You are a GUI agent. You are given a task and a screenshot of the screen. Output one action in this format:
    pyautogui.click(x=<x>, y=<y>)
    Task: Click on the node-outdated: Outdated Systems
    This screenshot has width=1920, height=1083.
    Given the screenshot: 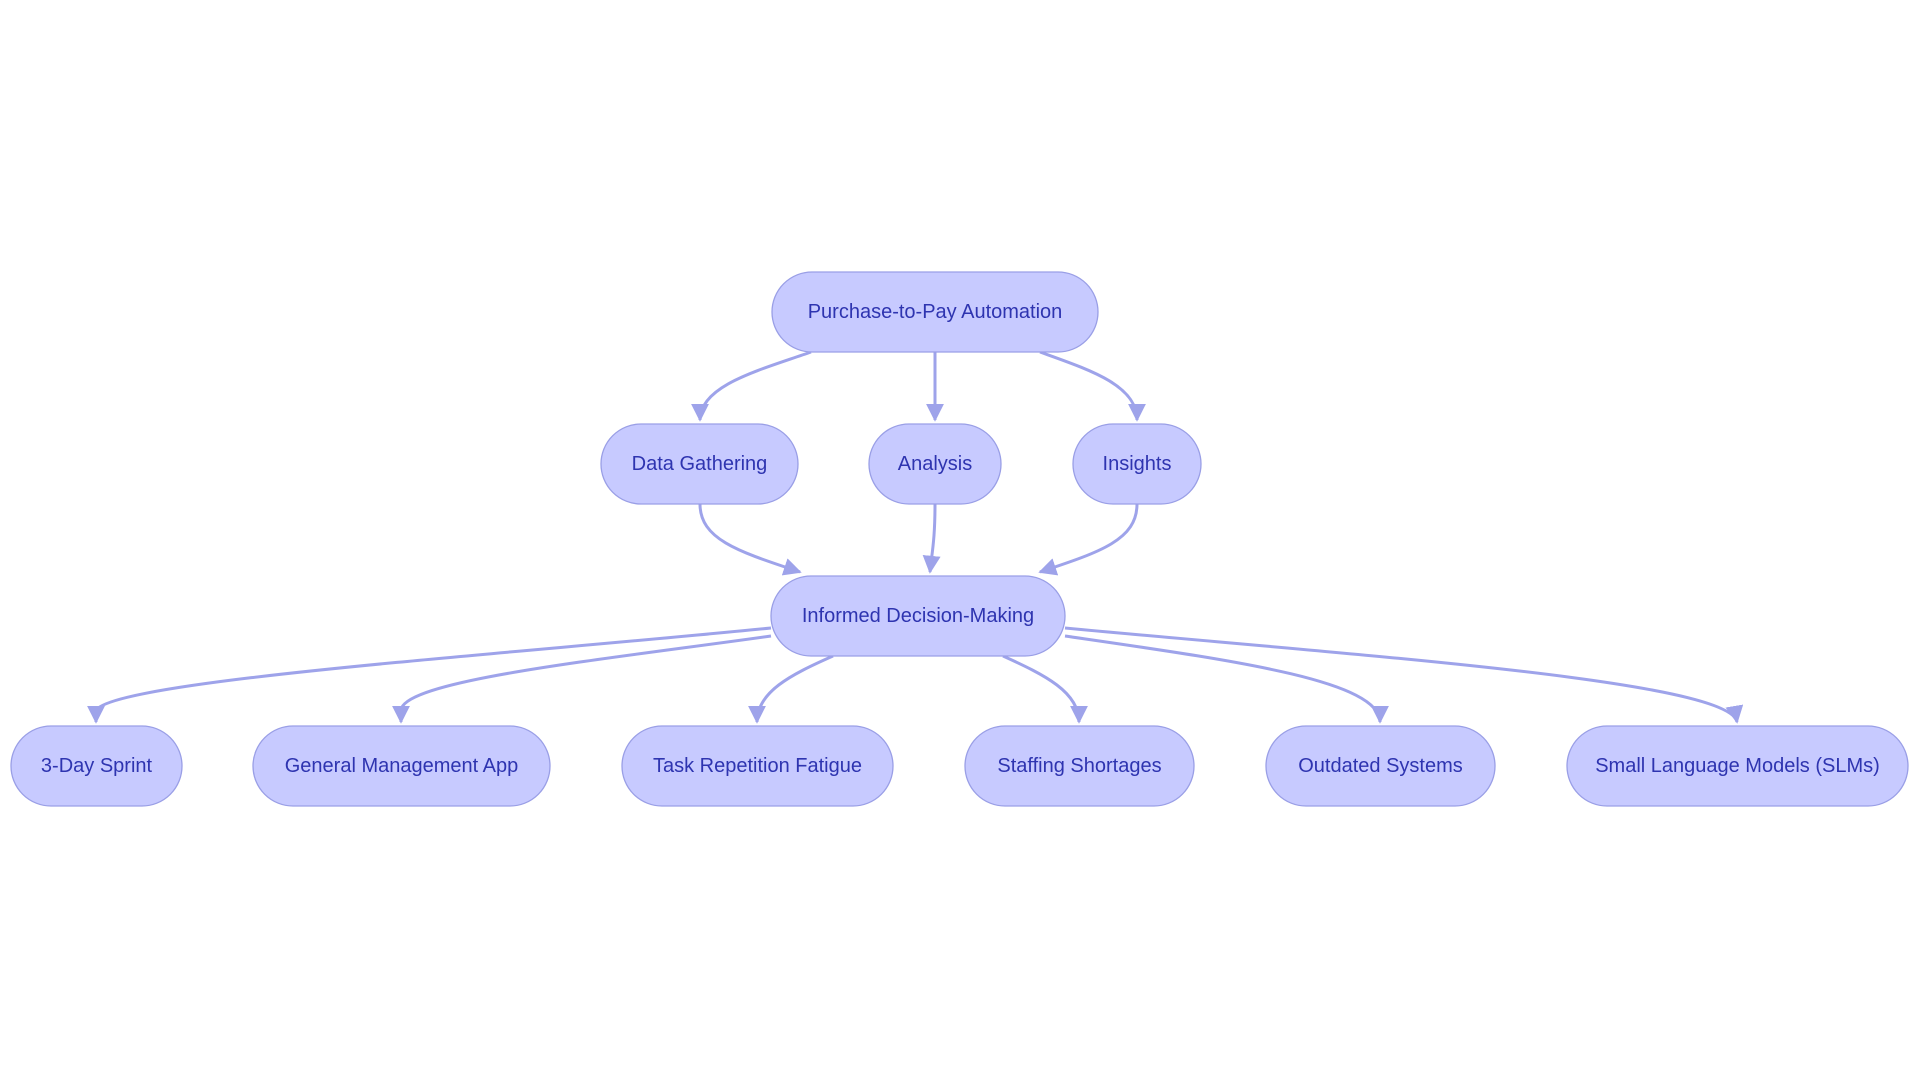 What is the action you would take?
    pyautogui.click(x=1380, y=766)
    